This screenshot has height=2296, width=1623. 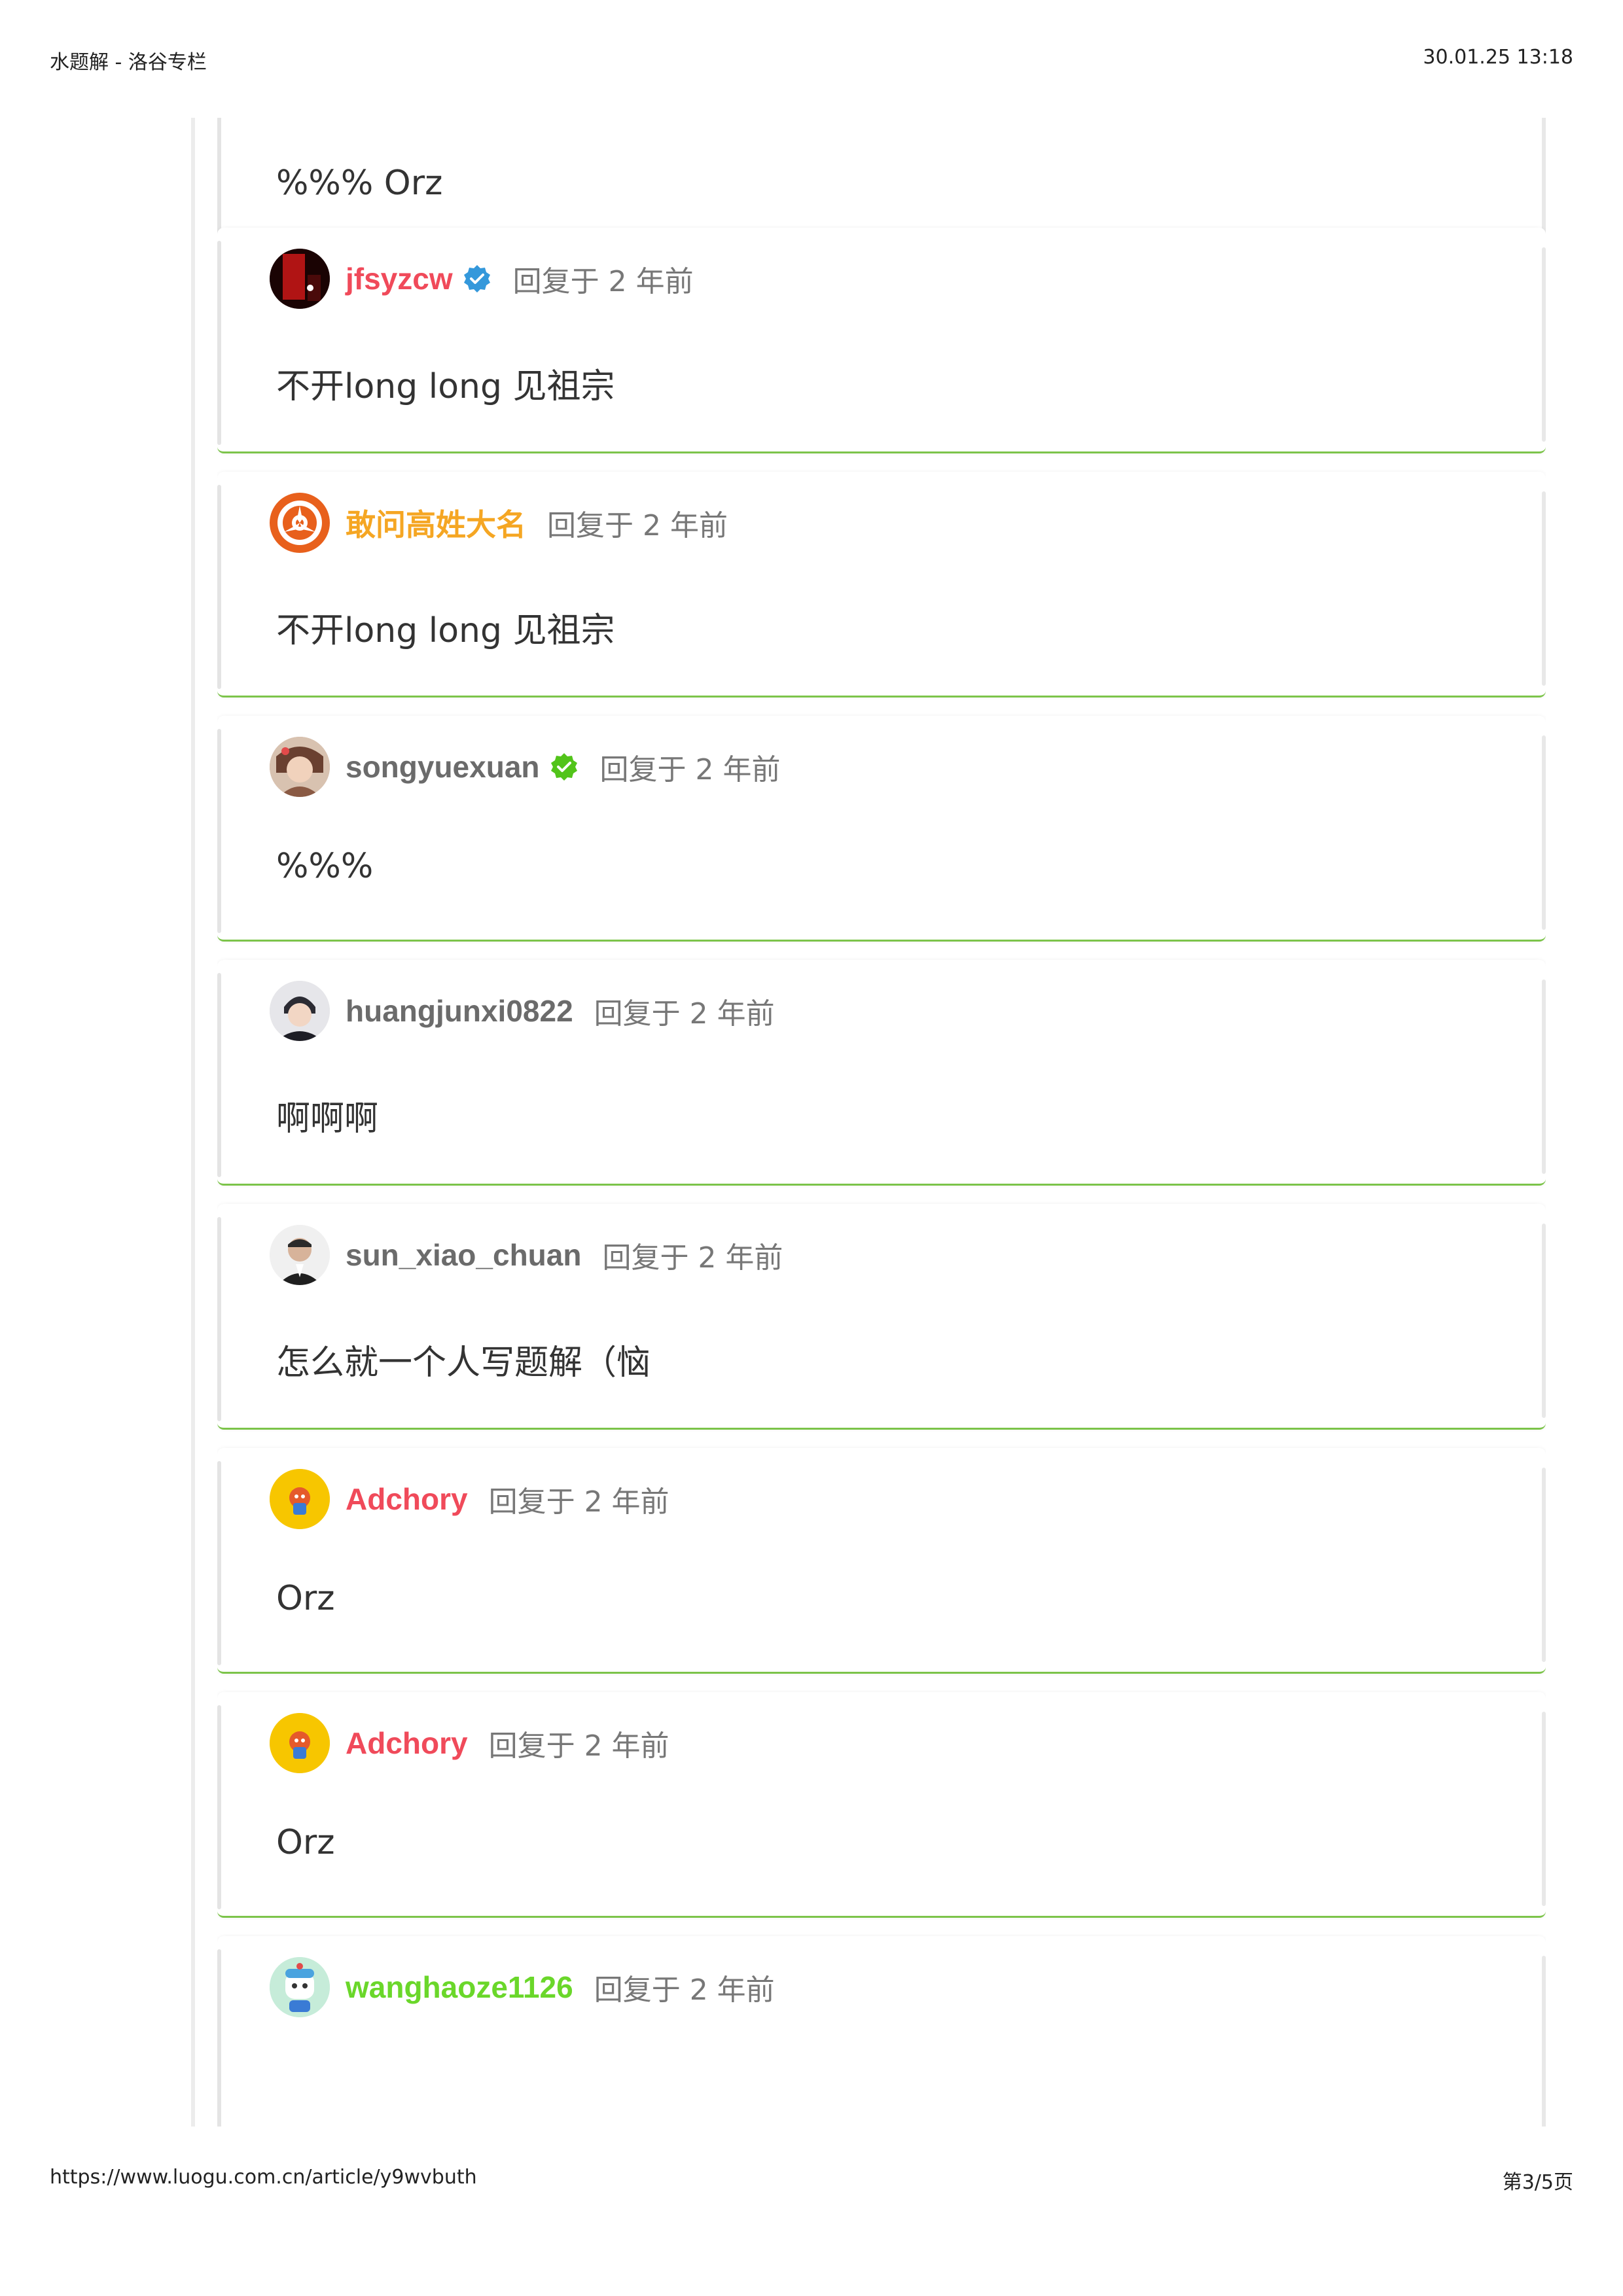 What do you see at coordinates (881, 2031) in the screenshot?
I see `comment-card: wanghaoze1126 回复于 2 年前` at bounding box center [881, 2031].